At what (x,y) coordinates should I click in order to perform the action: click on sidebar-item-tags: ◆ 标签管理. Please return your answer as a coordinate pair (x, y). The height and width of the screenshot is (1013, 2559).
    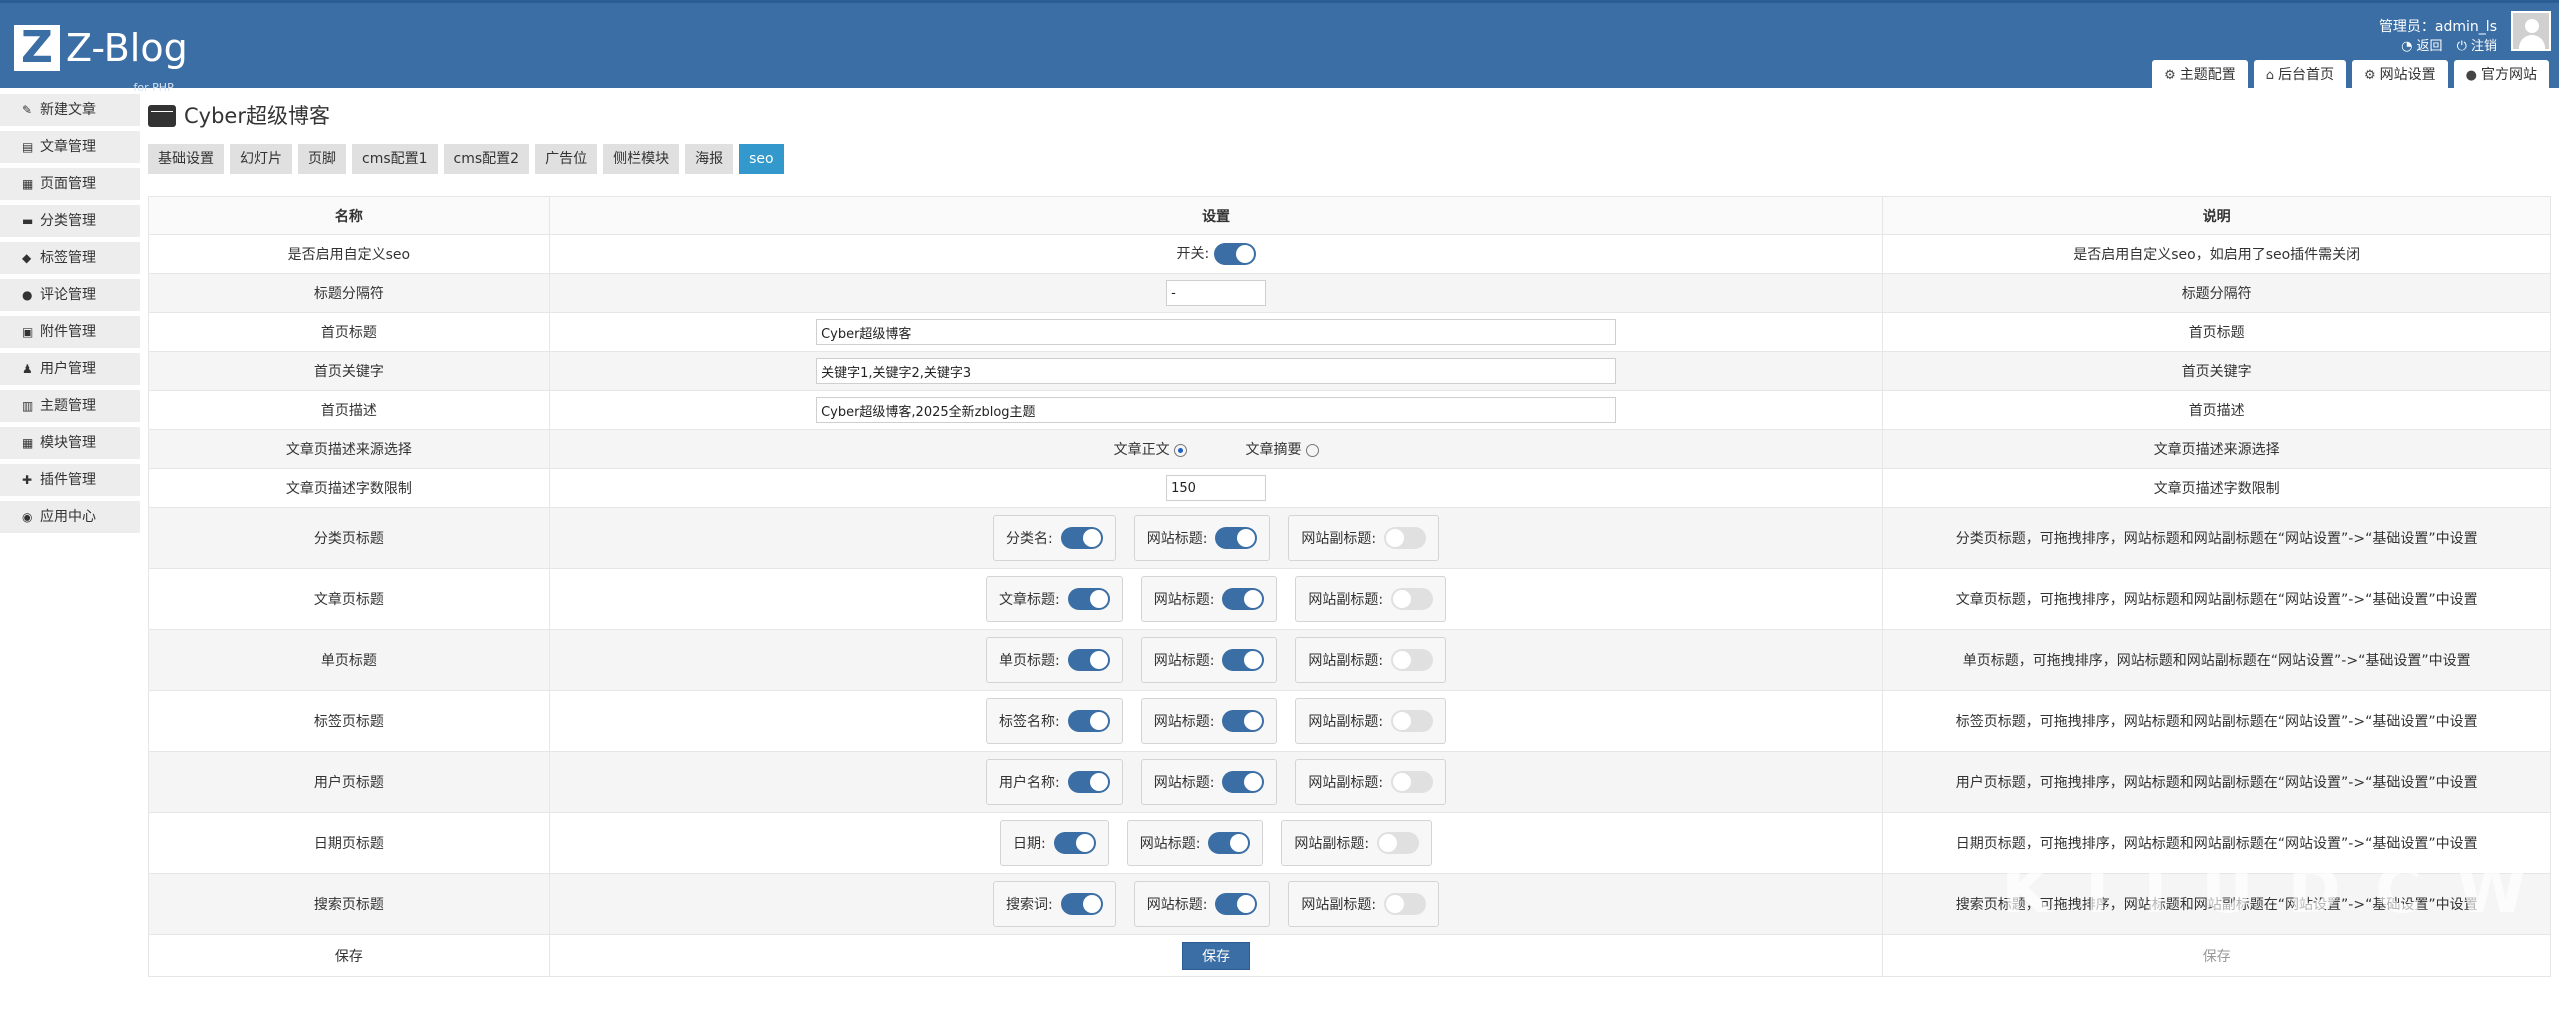
    Looking at the image, I should click on (70, 258).